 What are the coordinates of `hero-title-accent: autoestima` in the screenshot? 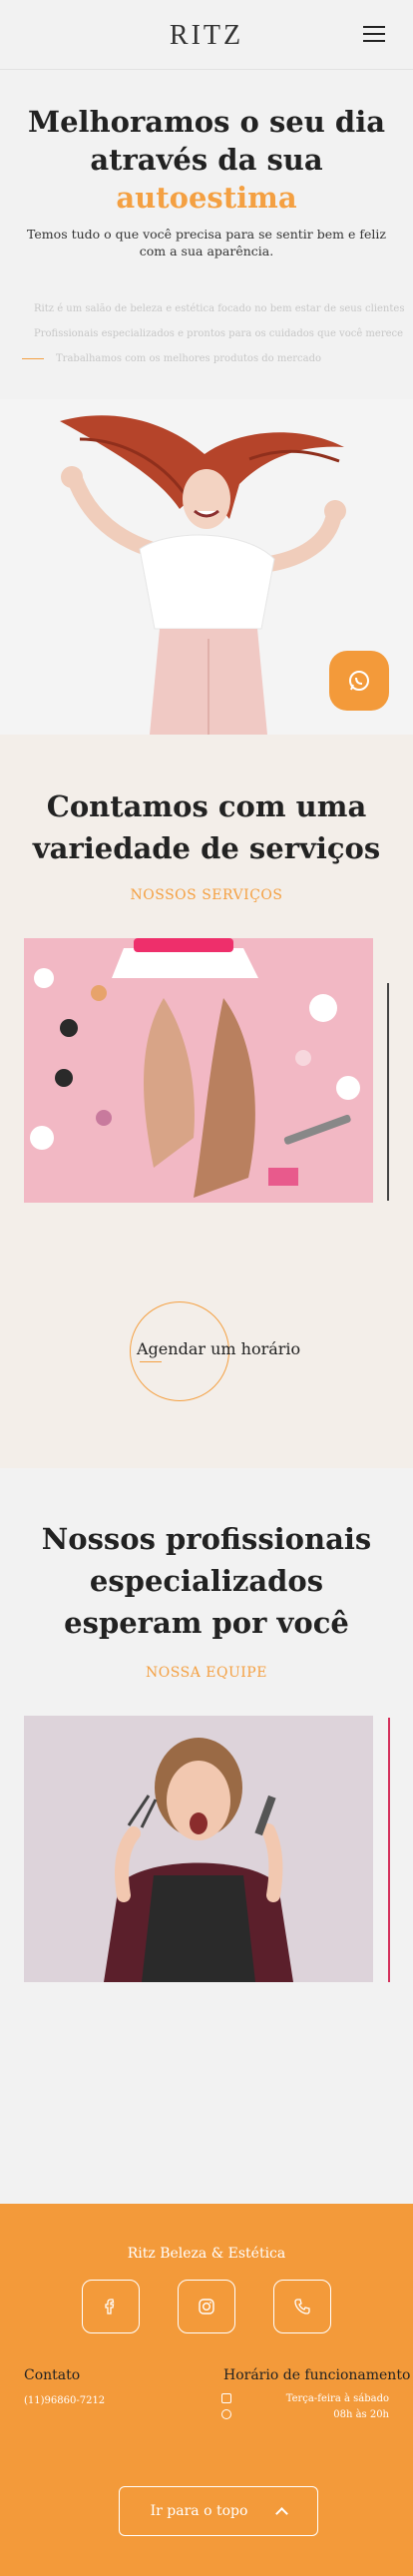 It's located at (206, 198).